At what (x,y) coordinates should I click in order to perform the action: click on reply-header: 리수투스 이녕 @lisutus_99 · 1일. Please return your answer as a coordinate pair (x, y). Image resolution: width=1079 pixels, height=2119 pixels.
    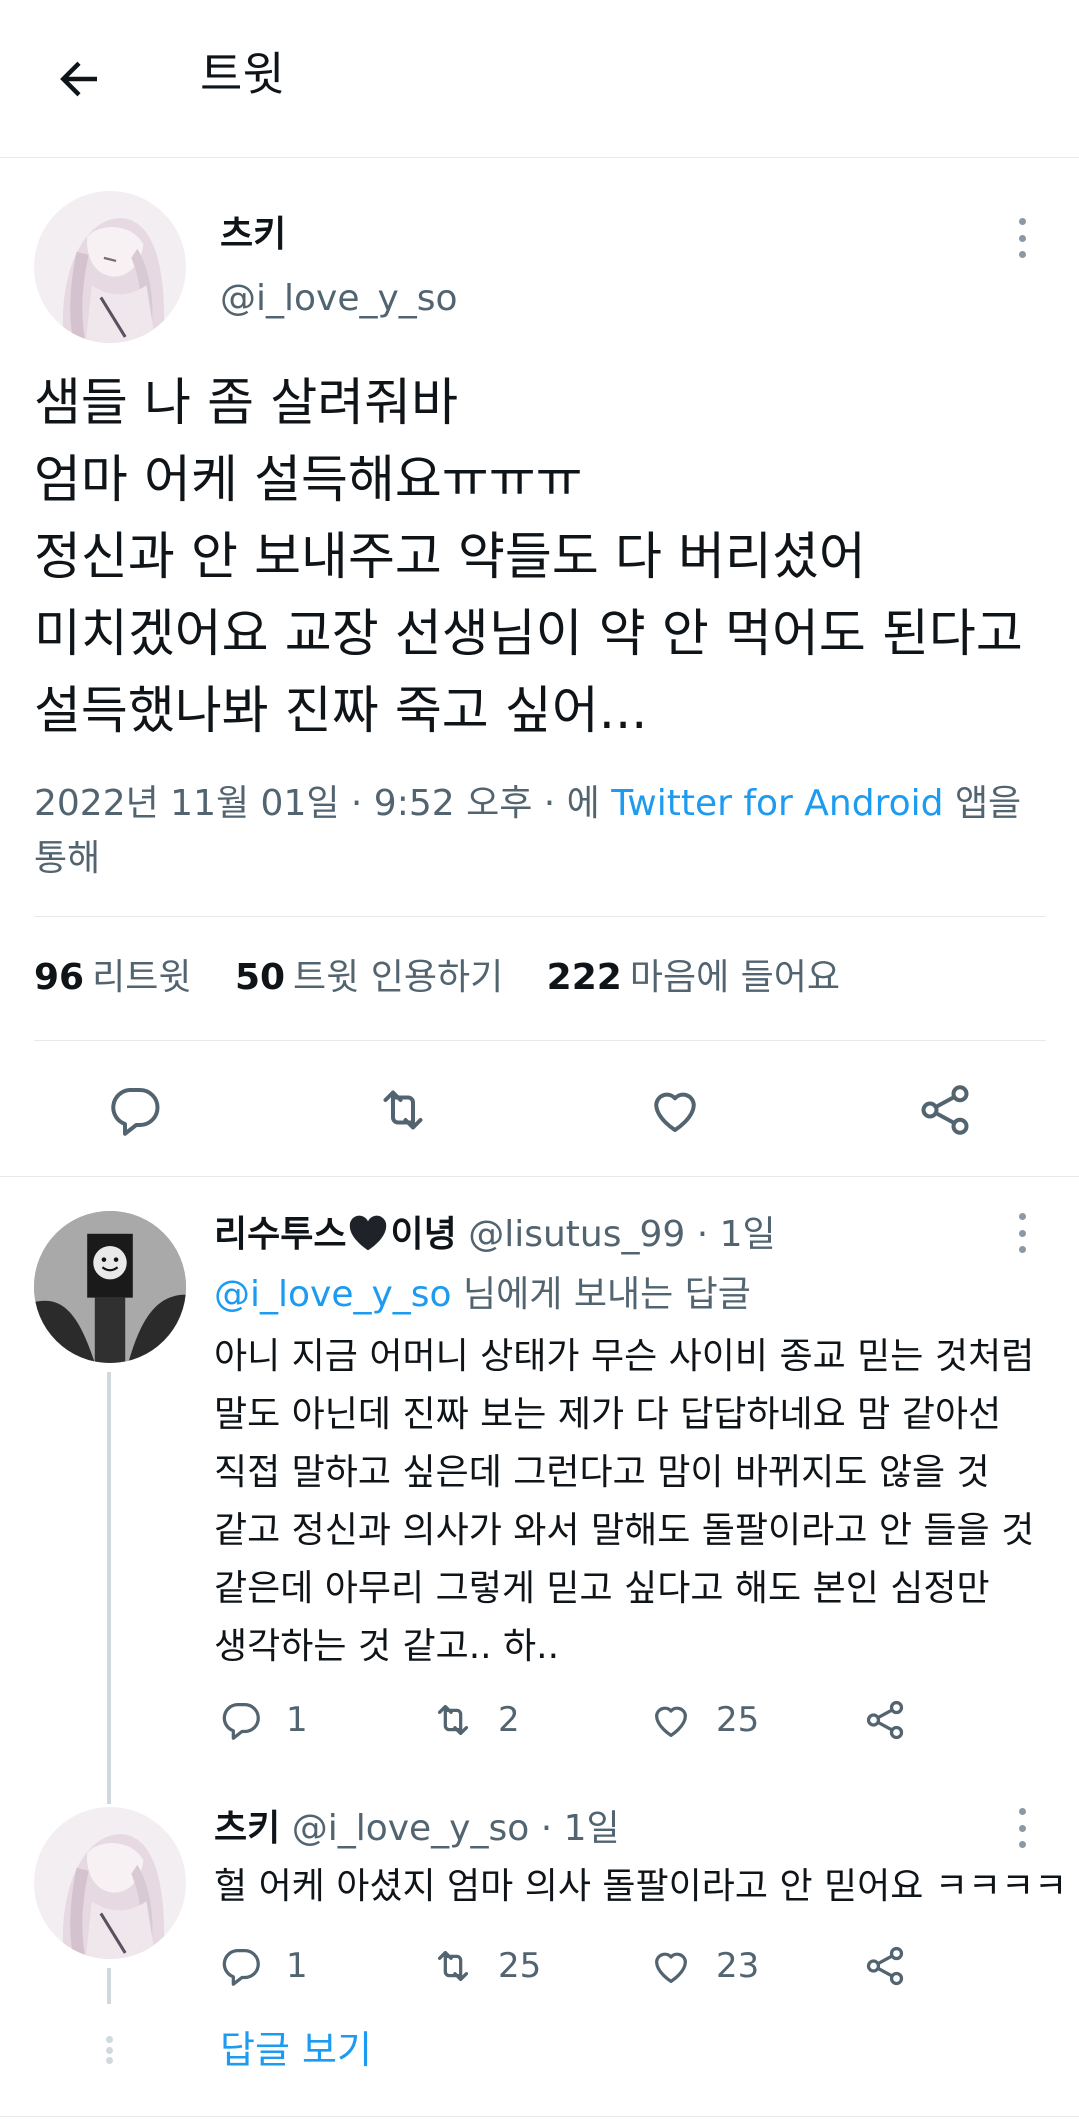
    Looking at the image, I should click on (495, 1235).